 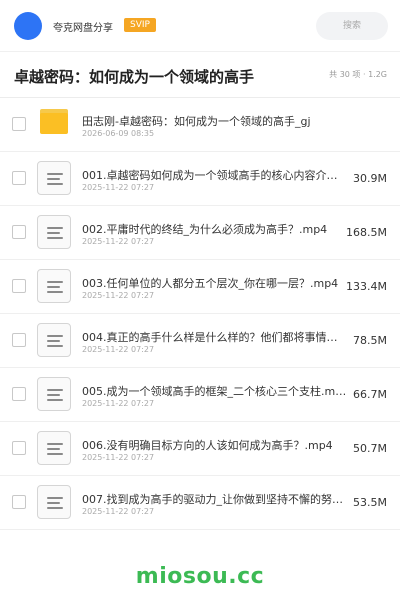 I want to click on file-name: 田志刚-卓越密码：如何成为一个领域的高手_gj, so click(x=214, y=121).